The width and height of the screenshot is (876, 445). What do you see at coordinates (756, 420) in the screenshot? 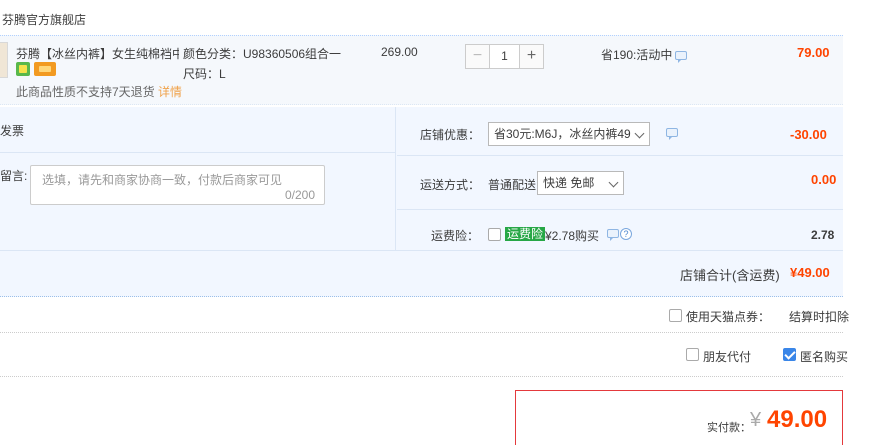
I see `payment-currency: ¥` at bounding box center [756, 420].